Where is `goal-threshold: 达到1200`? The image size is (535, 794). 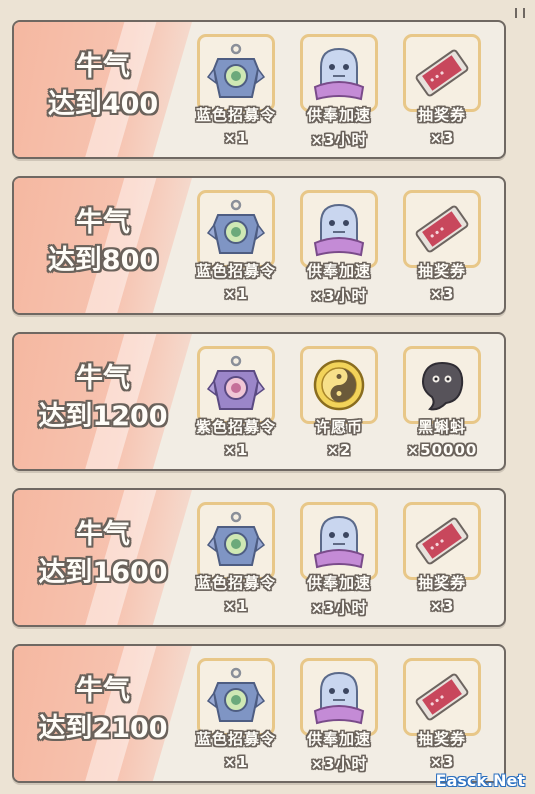 goal-threshold: 达到1200 is located at coordinates (103, 416).